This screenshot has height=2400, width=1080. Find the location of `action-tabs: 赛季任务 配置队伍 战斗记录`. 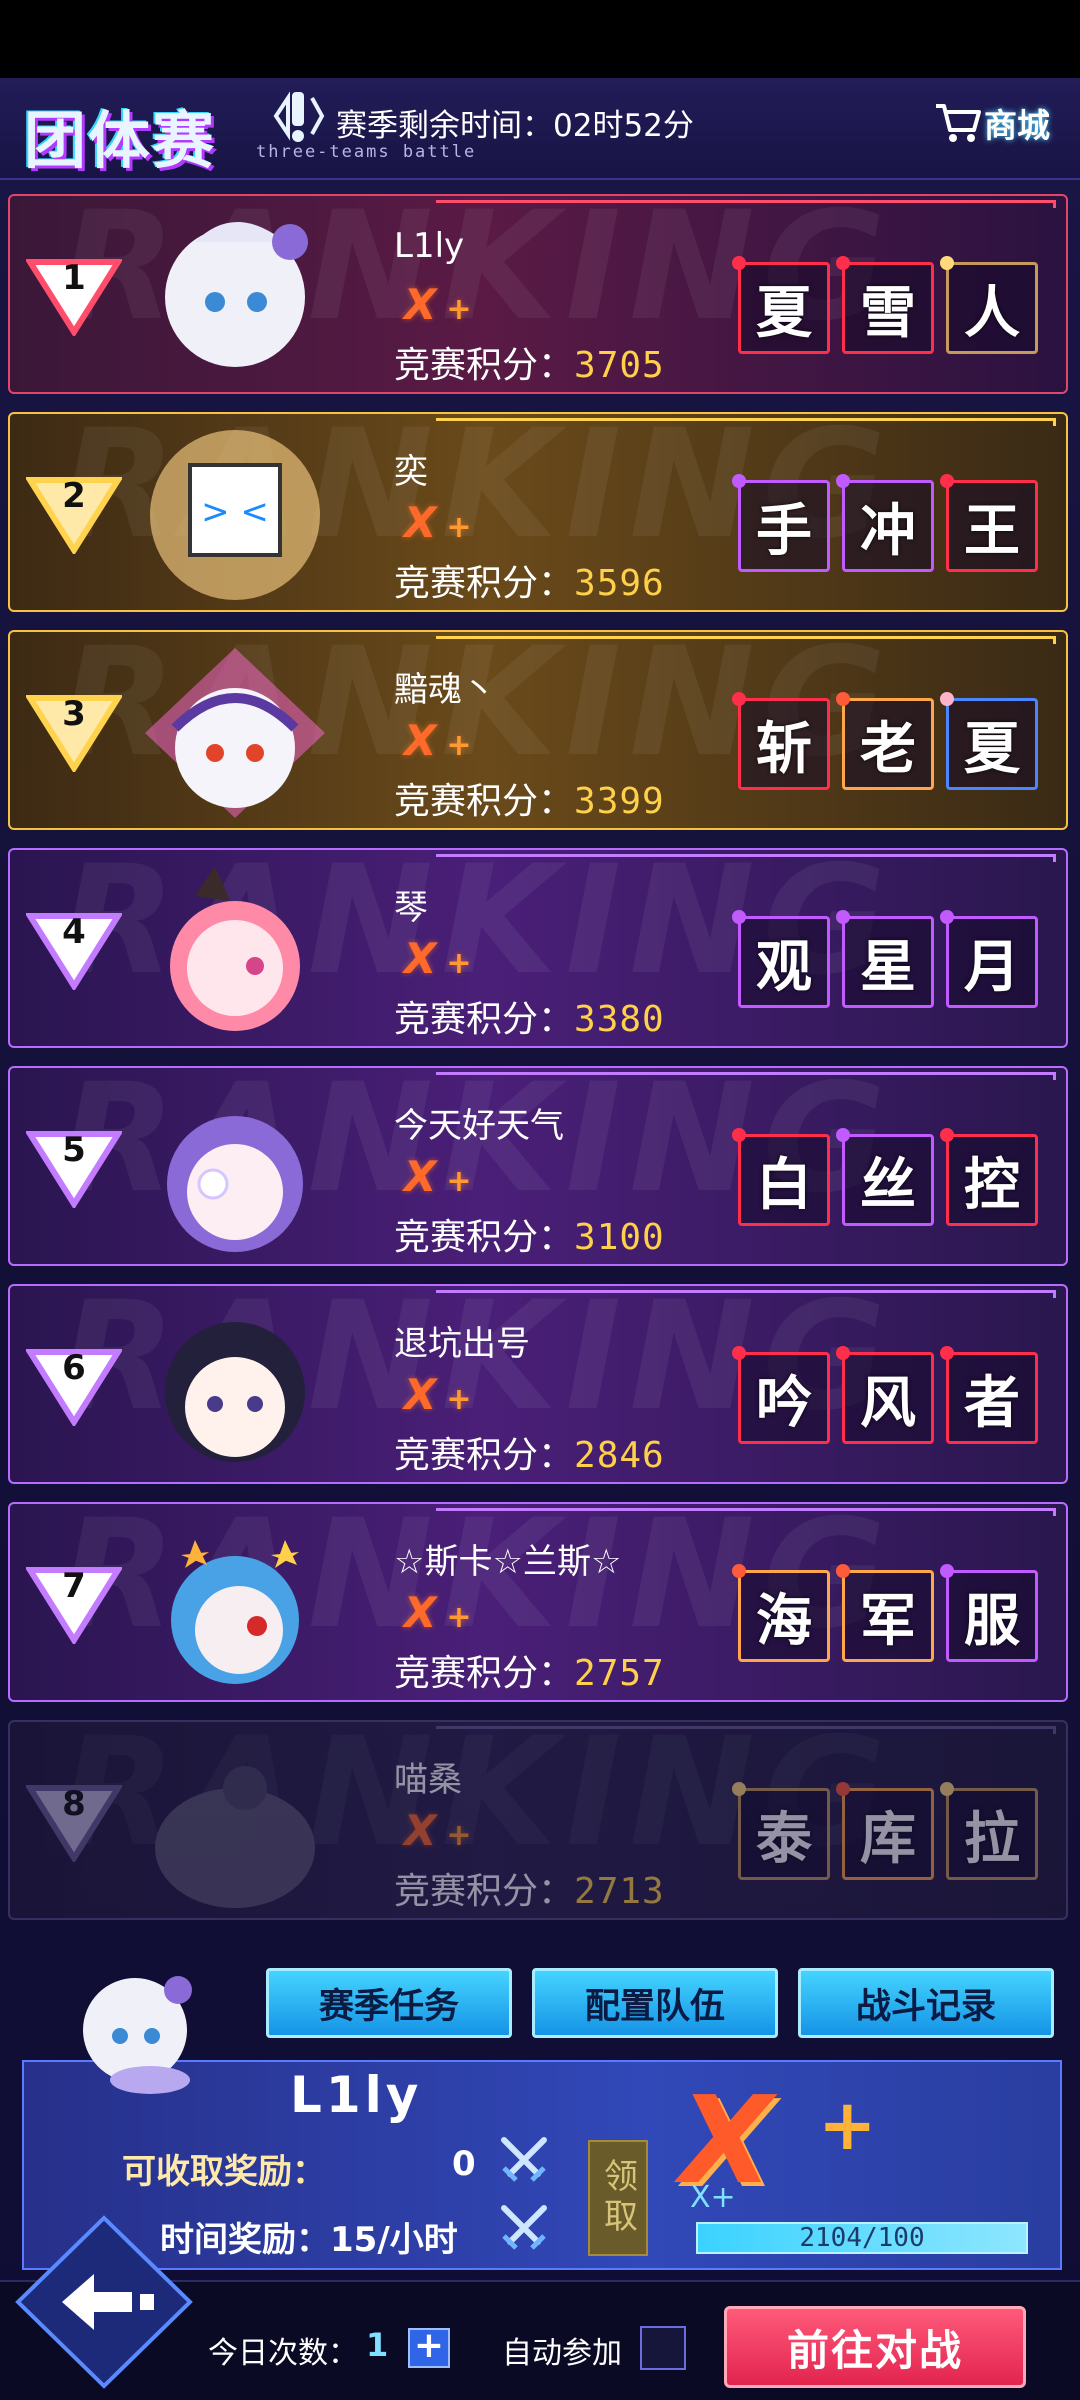

action-tabs: 赛季任务 配置队伍 战斗记录 is located at coordinates (660, 2003).